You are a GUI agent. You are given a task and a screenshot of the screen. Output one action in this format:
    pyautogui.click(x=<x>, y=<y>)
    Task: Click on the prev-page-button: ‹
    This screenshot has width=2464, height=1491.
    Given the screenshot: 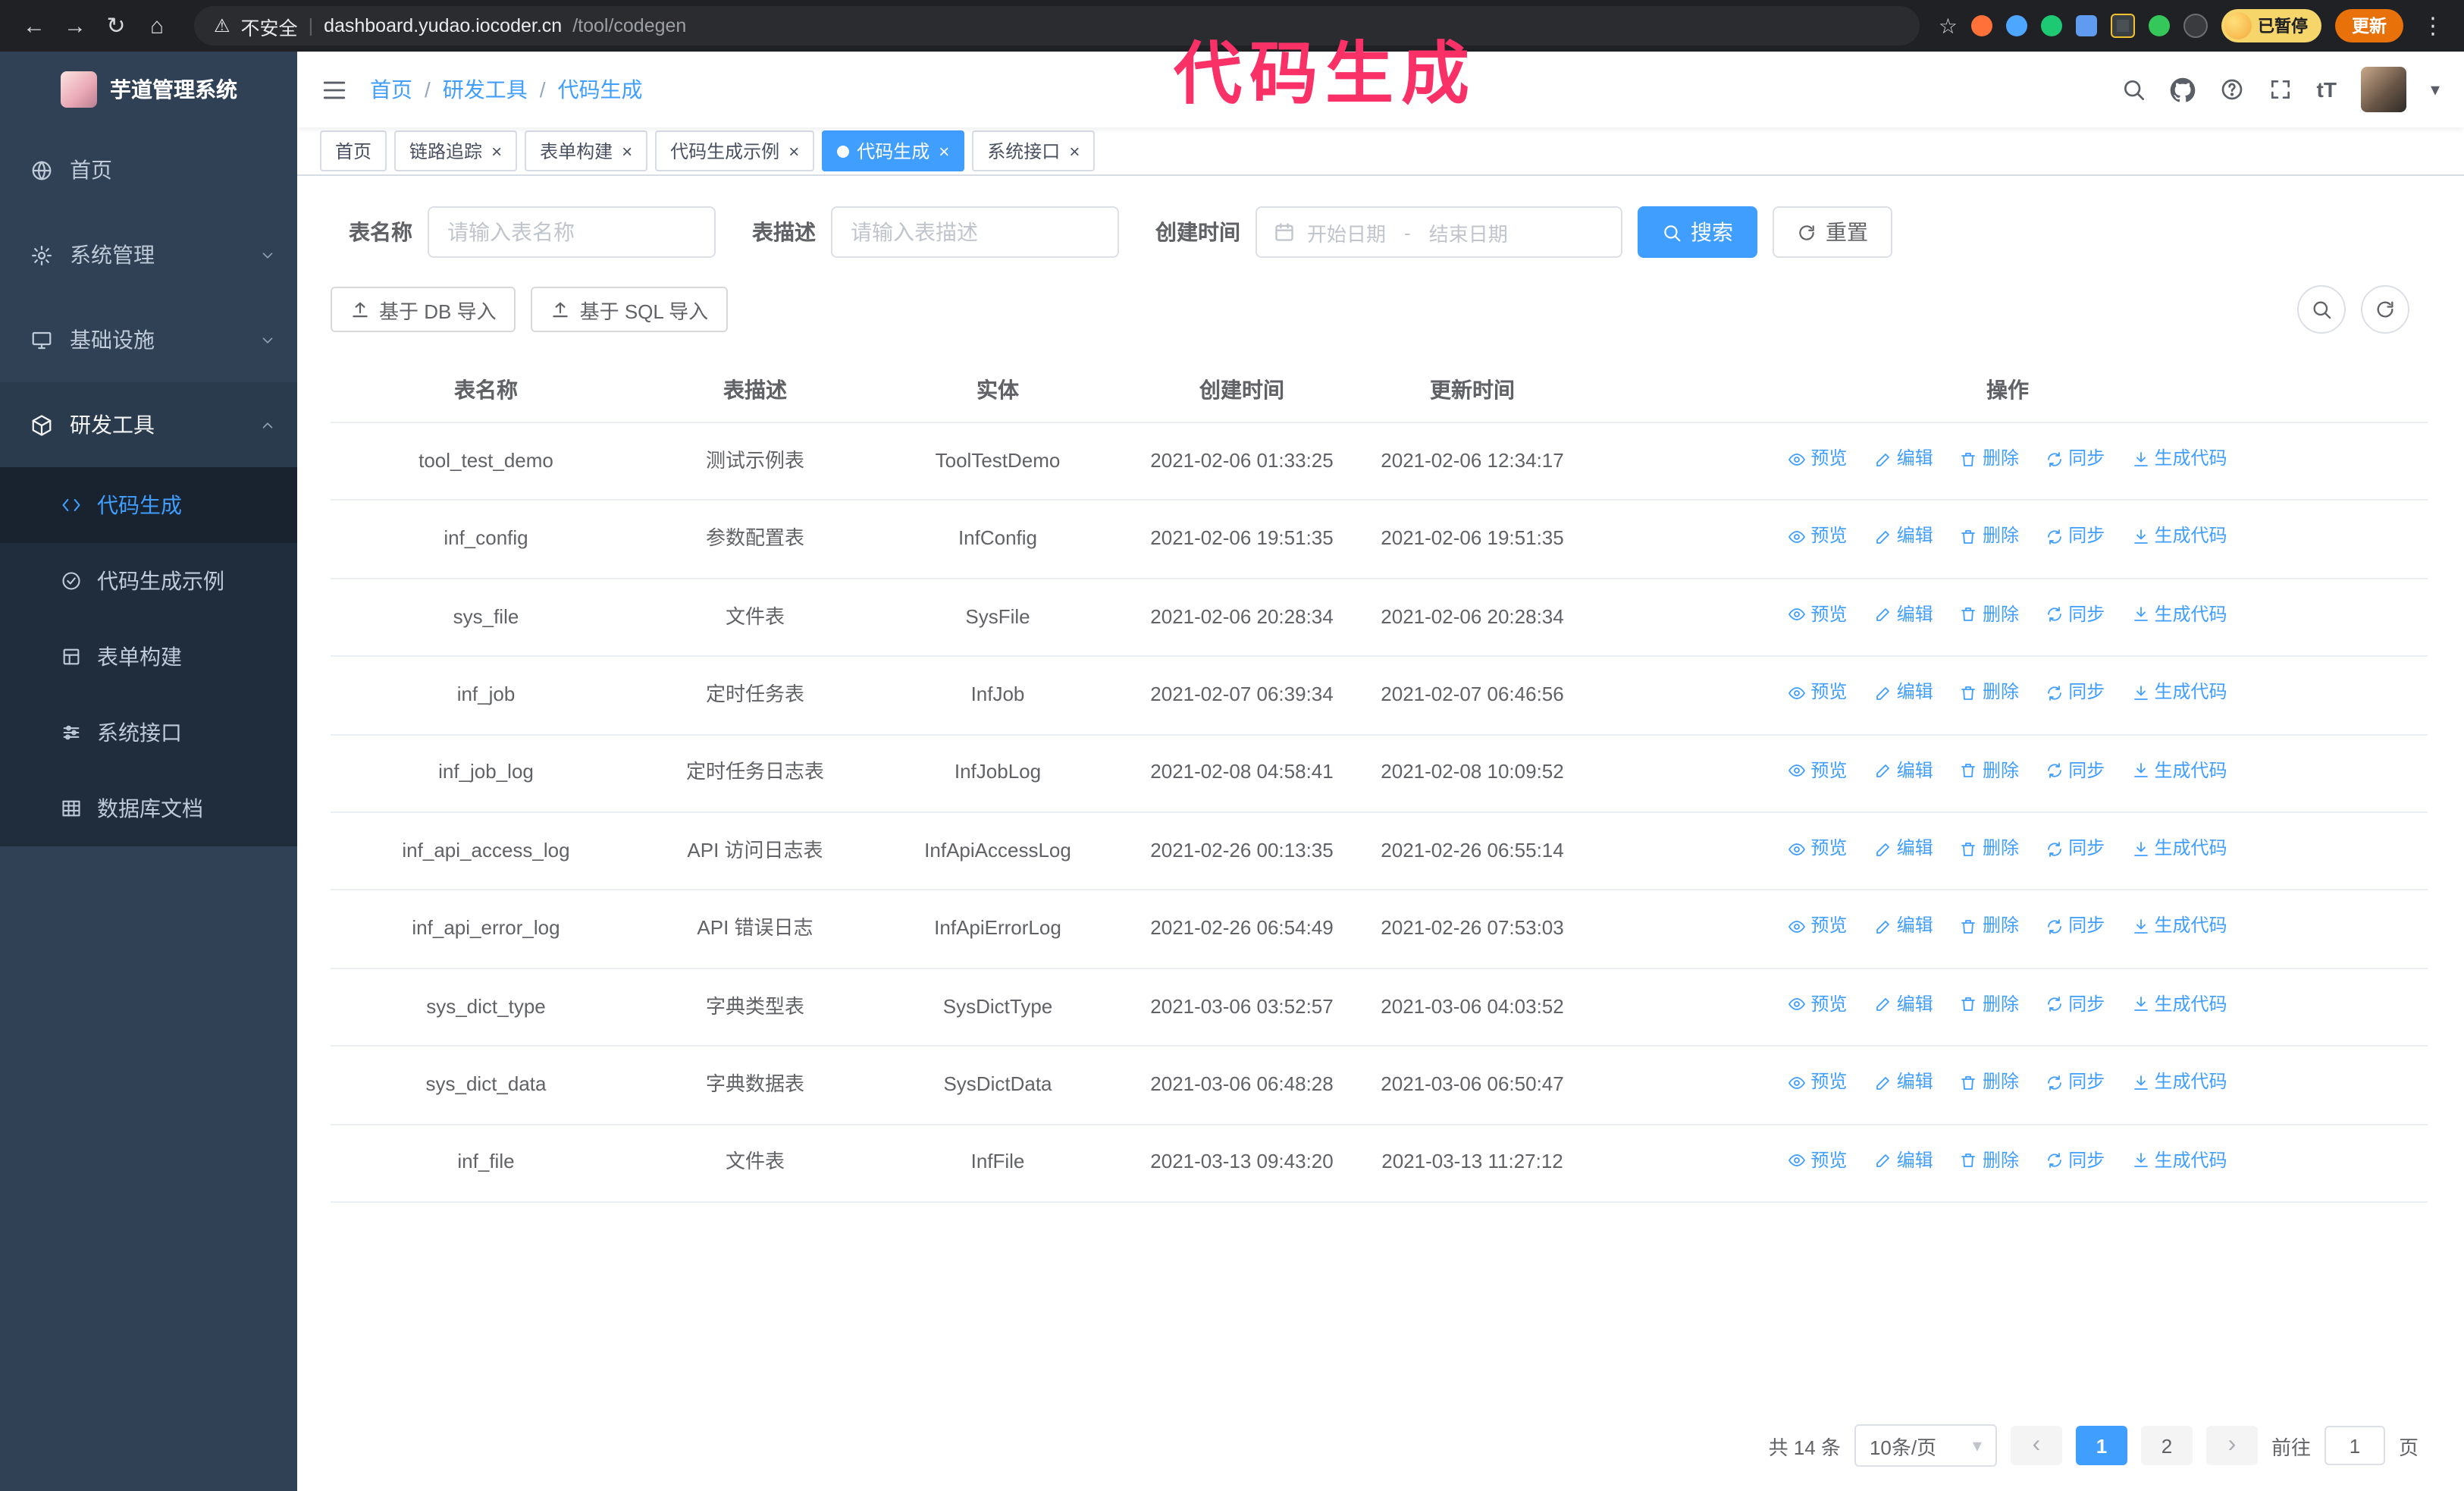 What is the action you would take?
    pyautogui.click(x=2036, y=1445)
    